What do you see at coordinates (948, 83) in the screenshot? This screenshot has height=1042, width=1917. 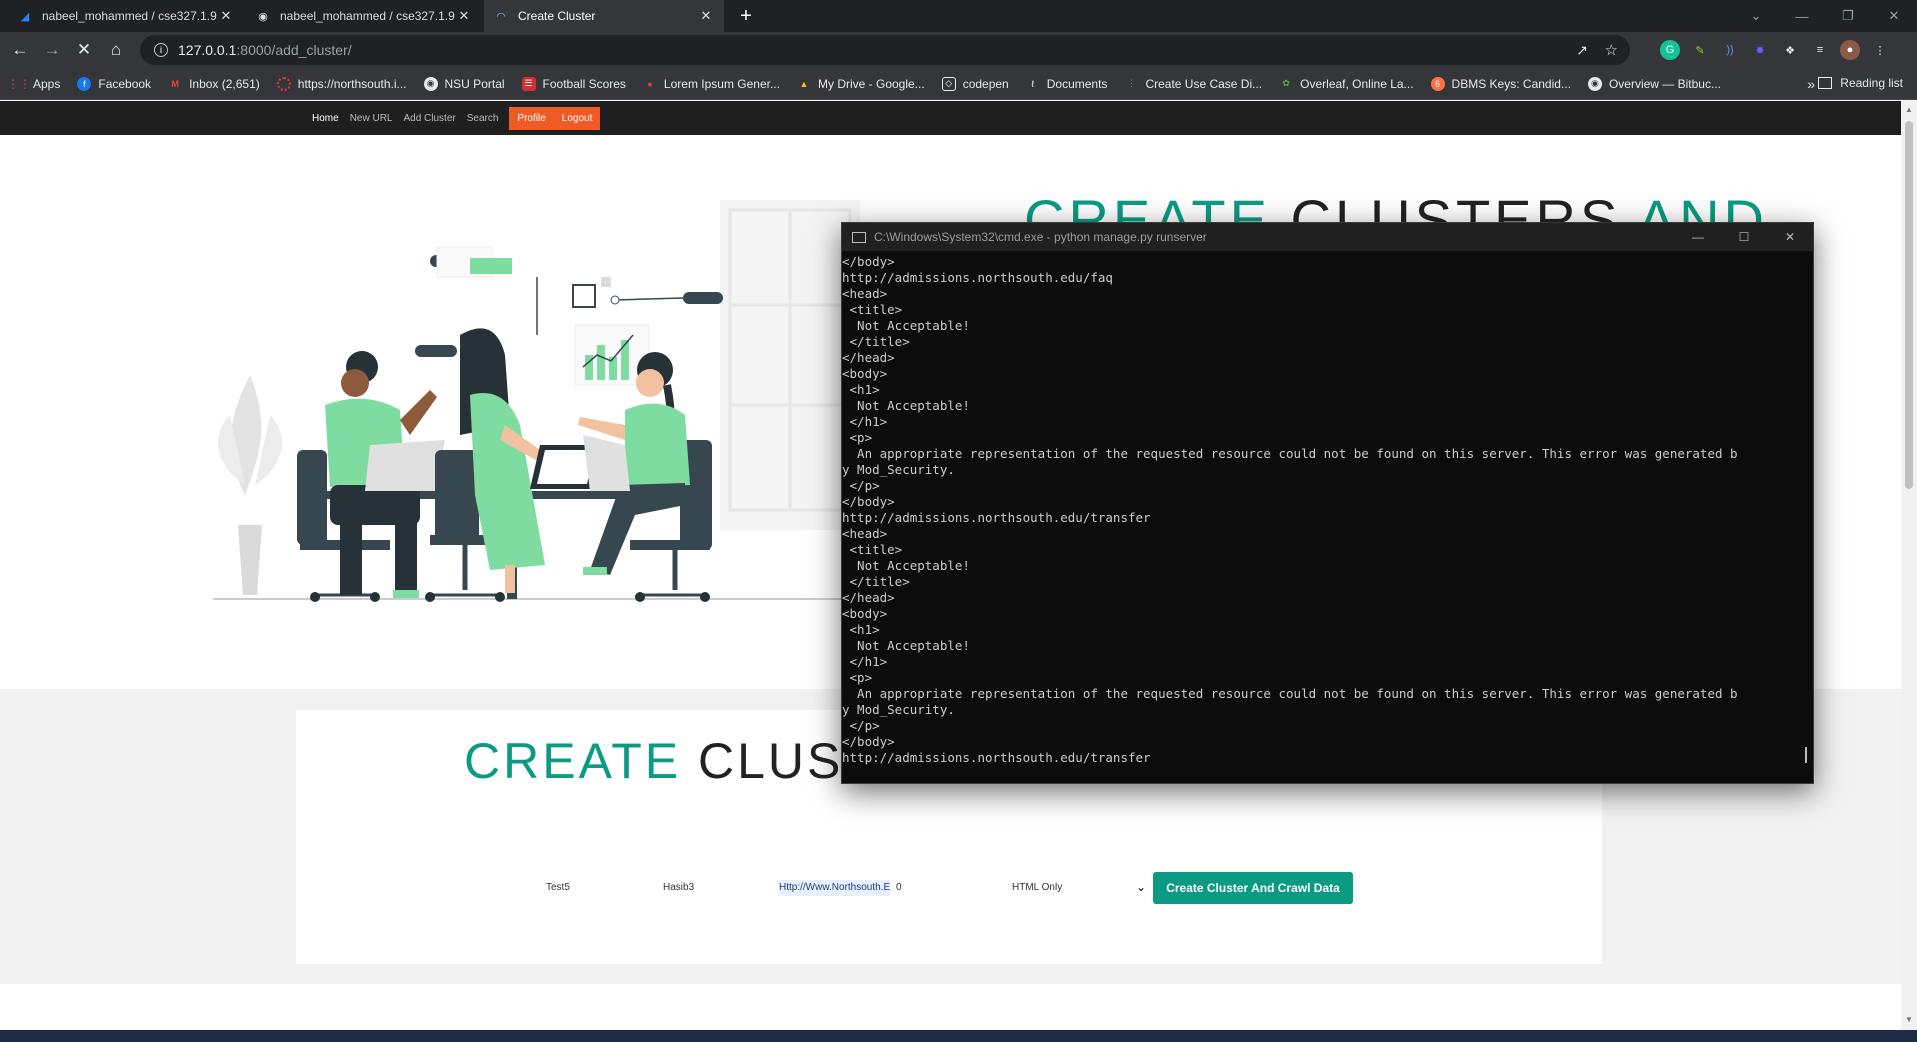 I see `codepen-icon: ◇` at bounding box center [948, 83].